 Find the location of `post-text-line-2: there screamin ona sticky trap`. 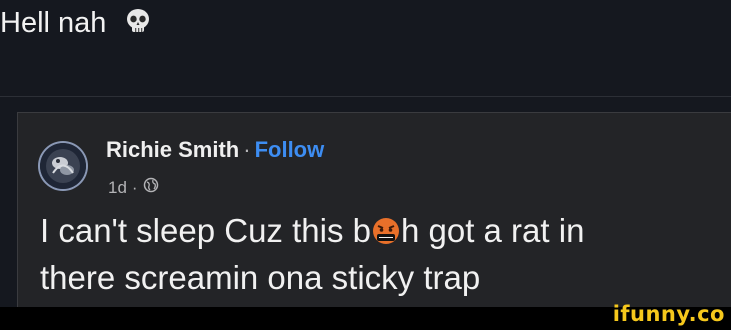

post-text-line-2: there screamin ona sticky trap is located at coordinates (260, 277).